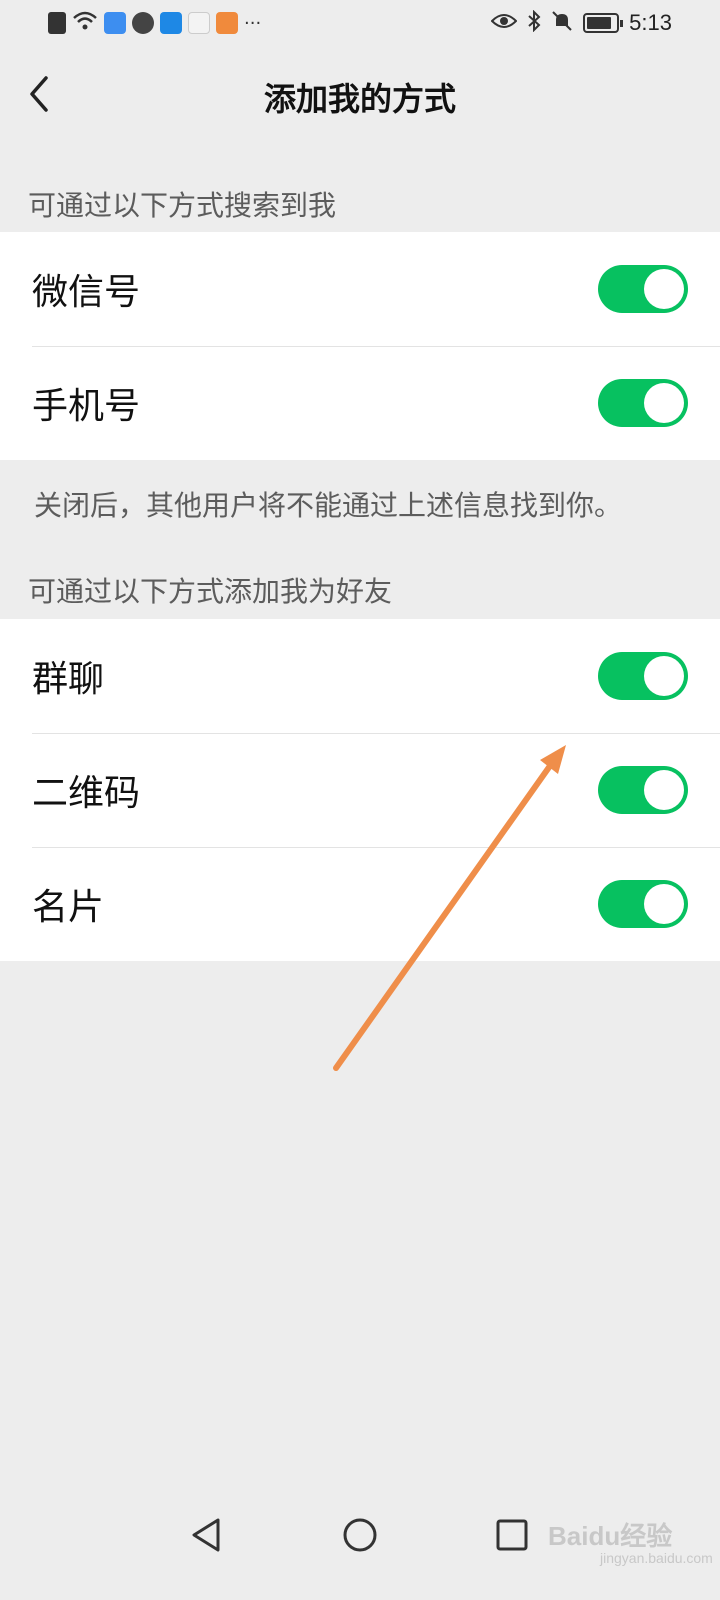 The image size is (720, 1600). What do you see at coordinates (85, 23) in the screenshot?
I see `wifi-icon` at bounding box center [85, 23].